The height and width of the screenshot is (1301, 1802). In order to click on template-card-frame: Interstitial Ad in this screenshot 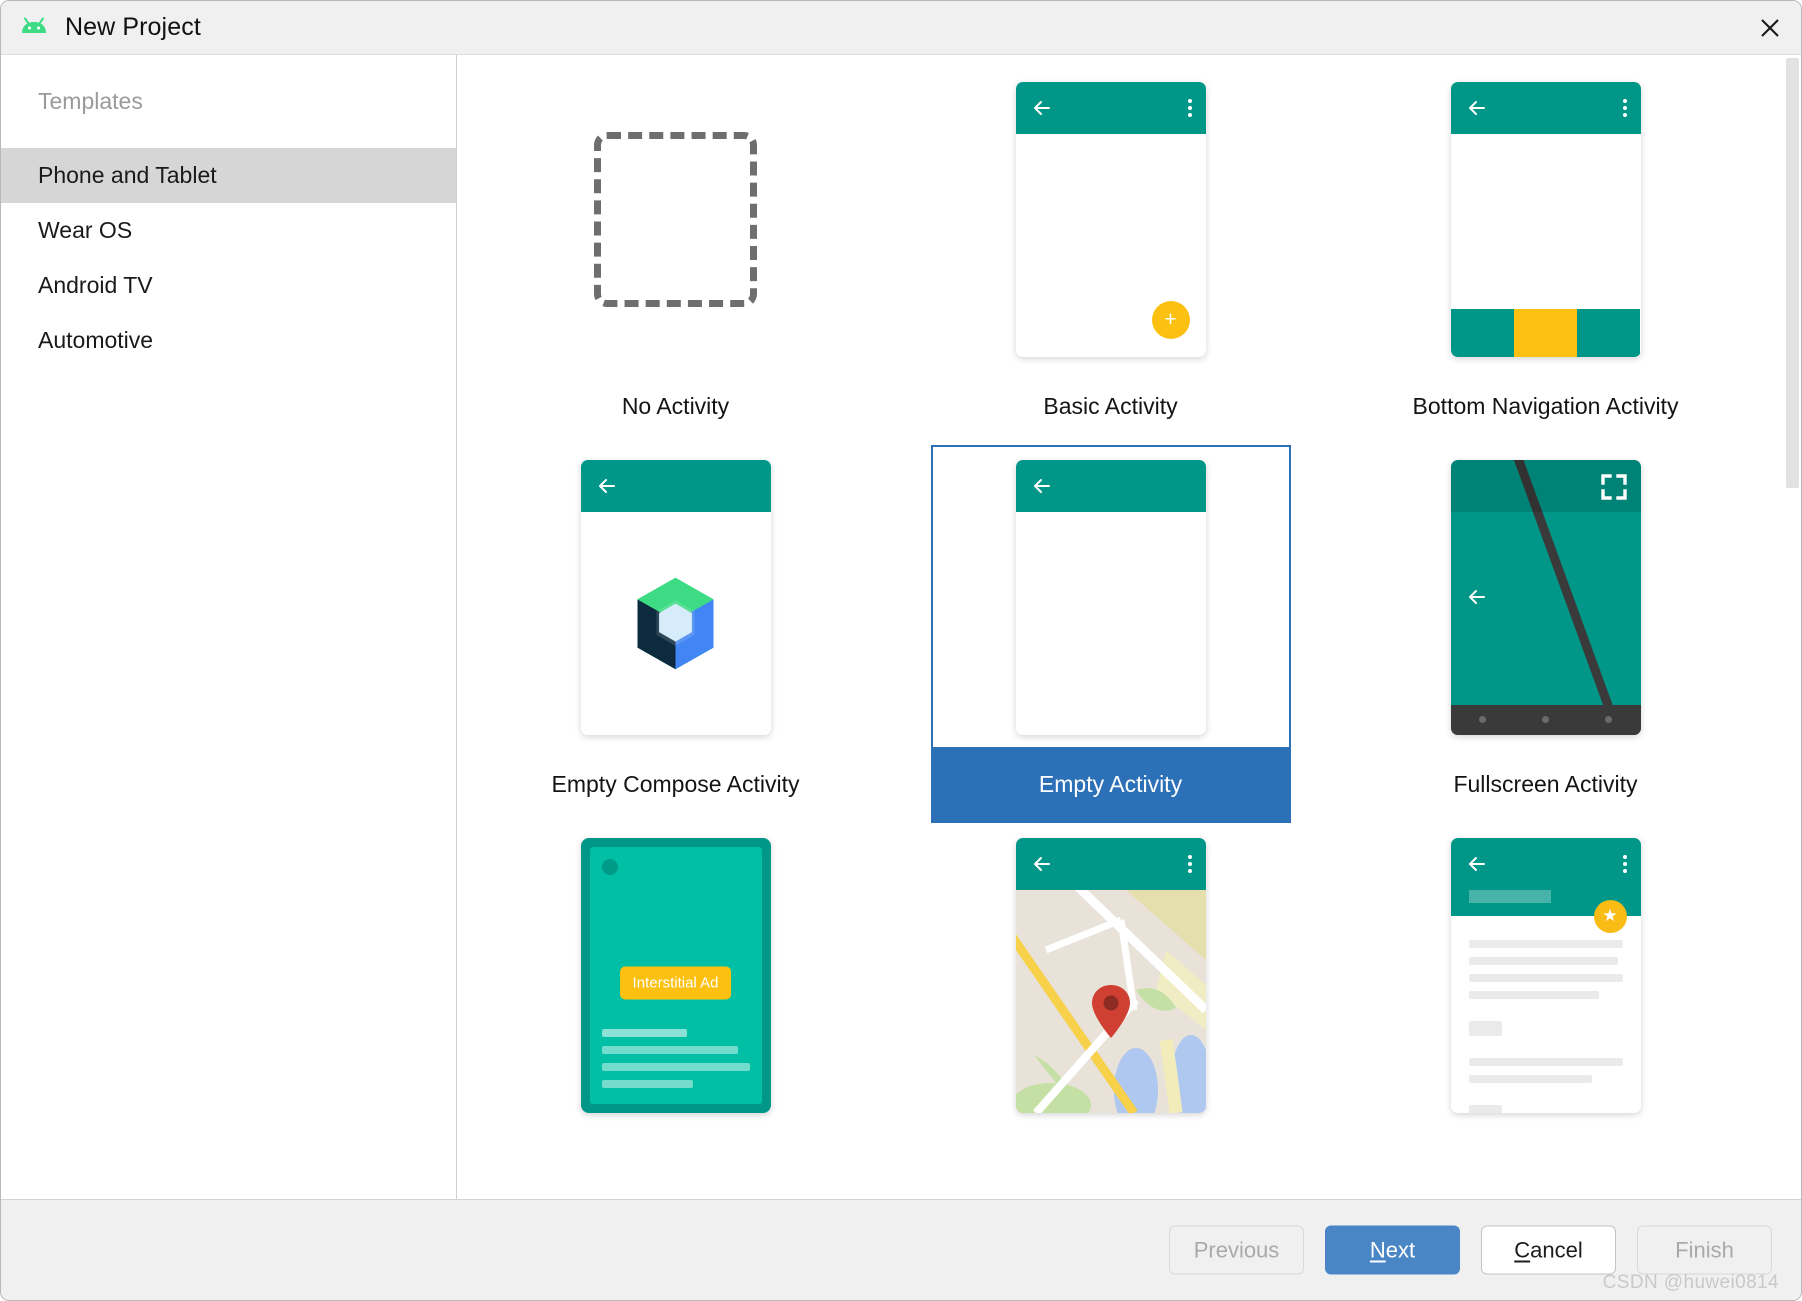, I will do `click(676, 1011)`.